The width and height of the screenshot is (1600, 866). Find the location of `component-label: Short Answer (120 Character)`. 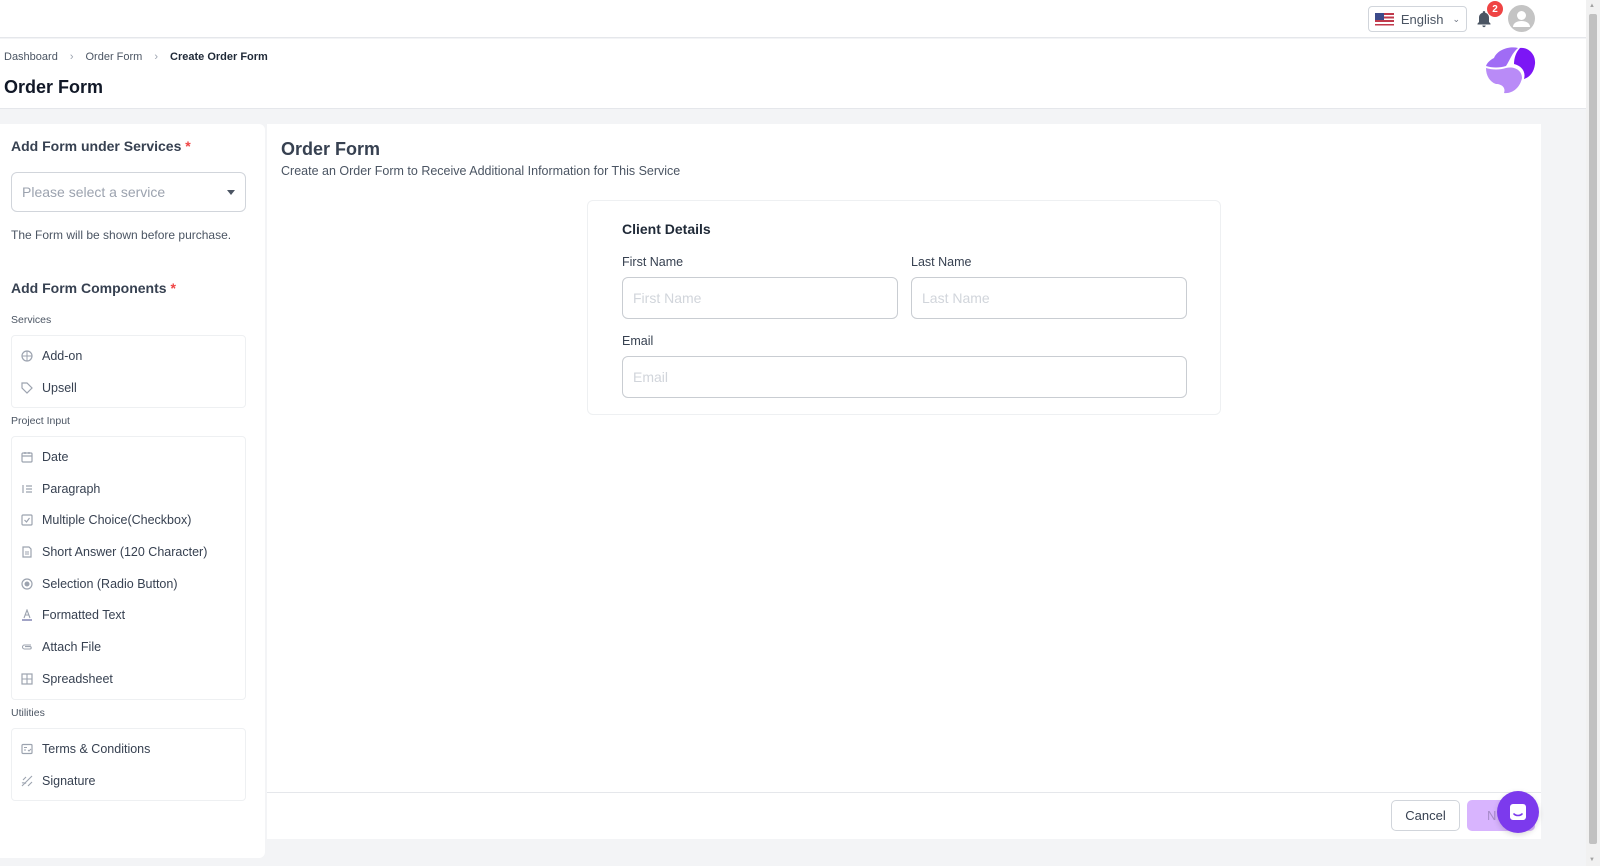

component-label: Short Answer (120 Character) is located at coordinates (125, 551).